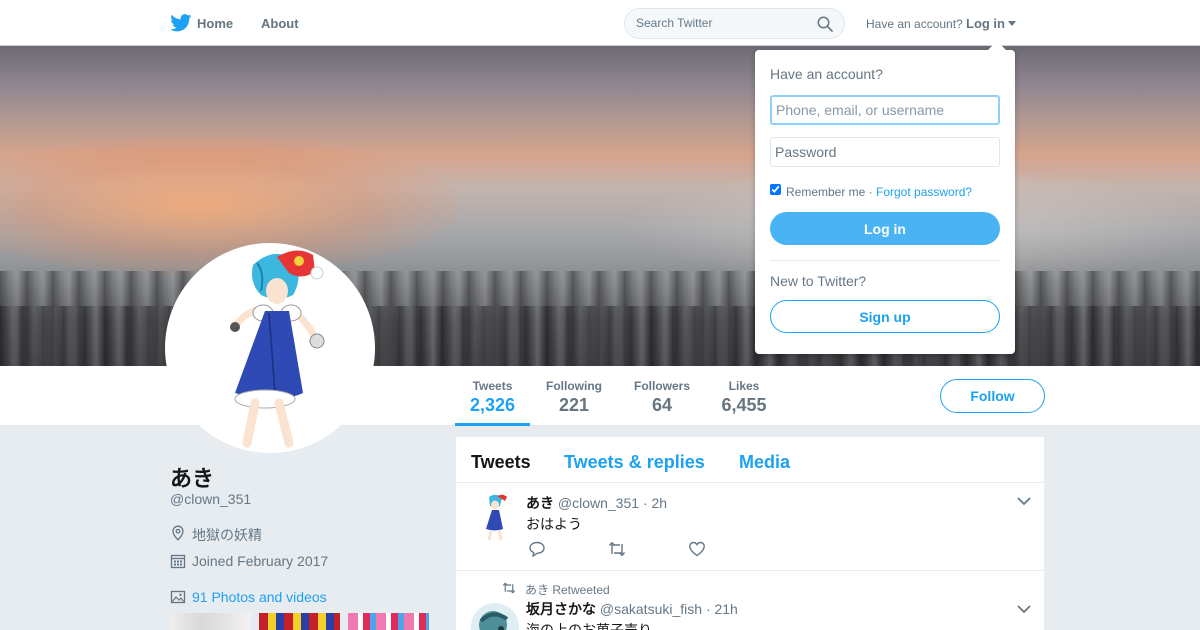 The width and height of the screenshot is (1200, 630). I want to click on dropdown-arrow, so click(997, 45).